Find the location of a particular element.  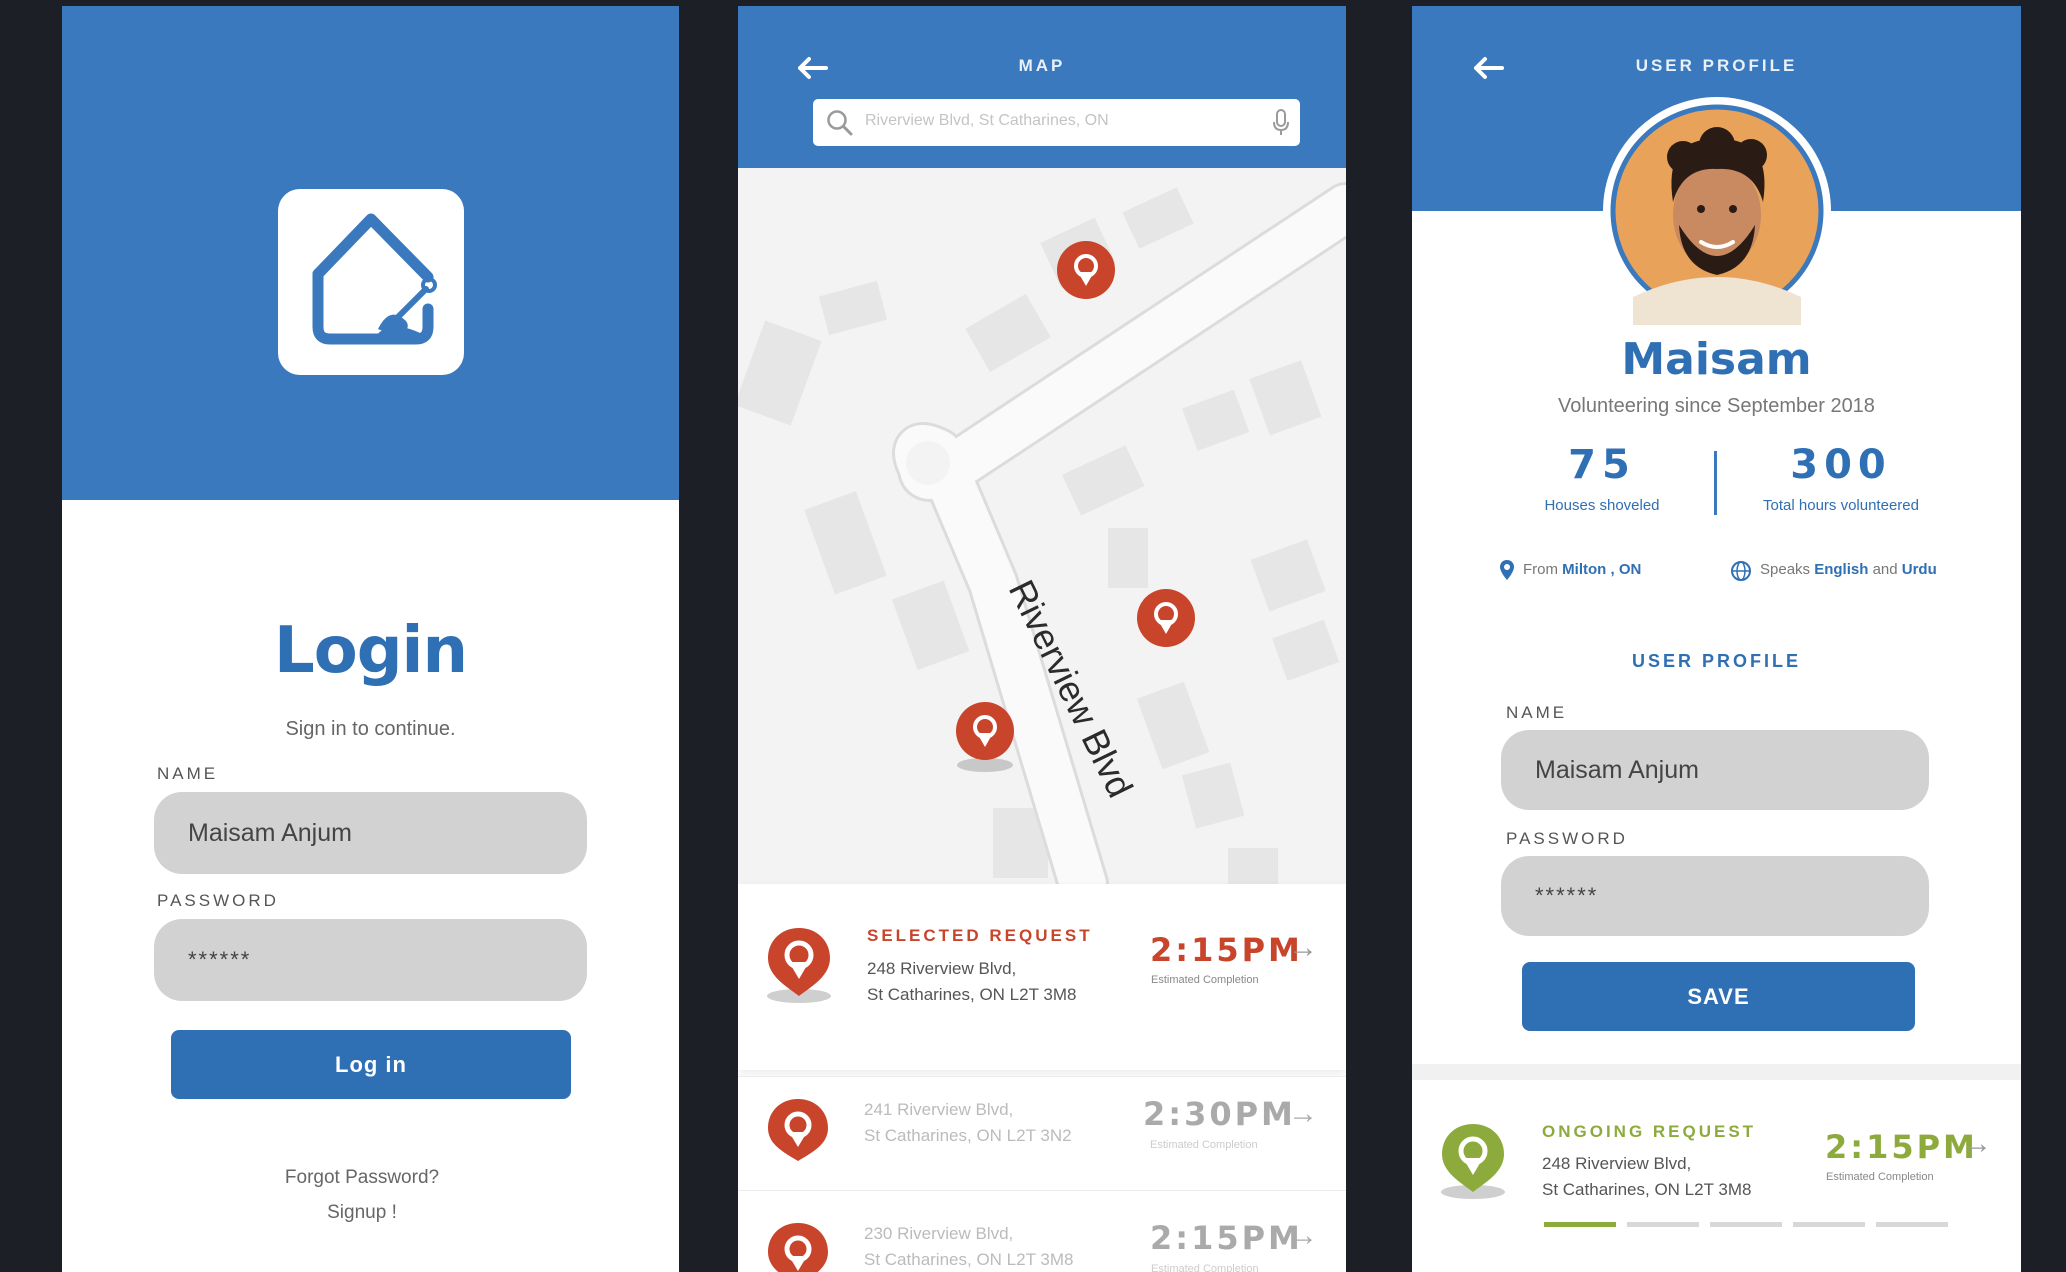

subtitle: Sign in to continue. is located at coordinates (370, 729).